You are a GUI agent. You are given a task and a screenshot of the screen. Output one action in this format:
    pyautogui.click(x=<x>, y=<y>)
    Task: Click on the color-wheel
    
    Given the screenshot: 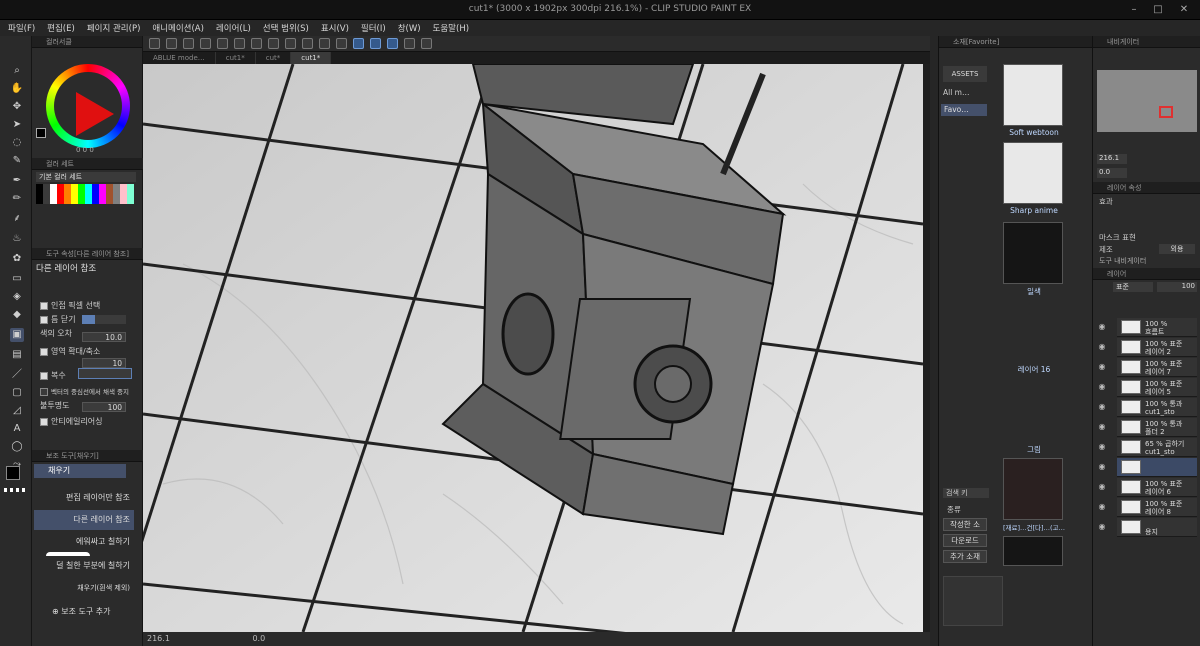 What is the action you would take?
    pyautogui.click(x=88, y=106)
    